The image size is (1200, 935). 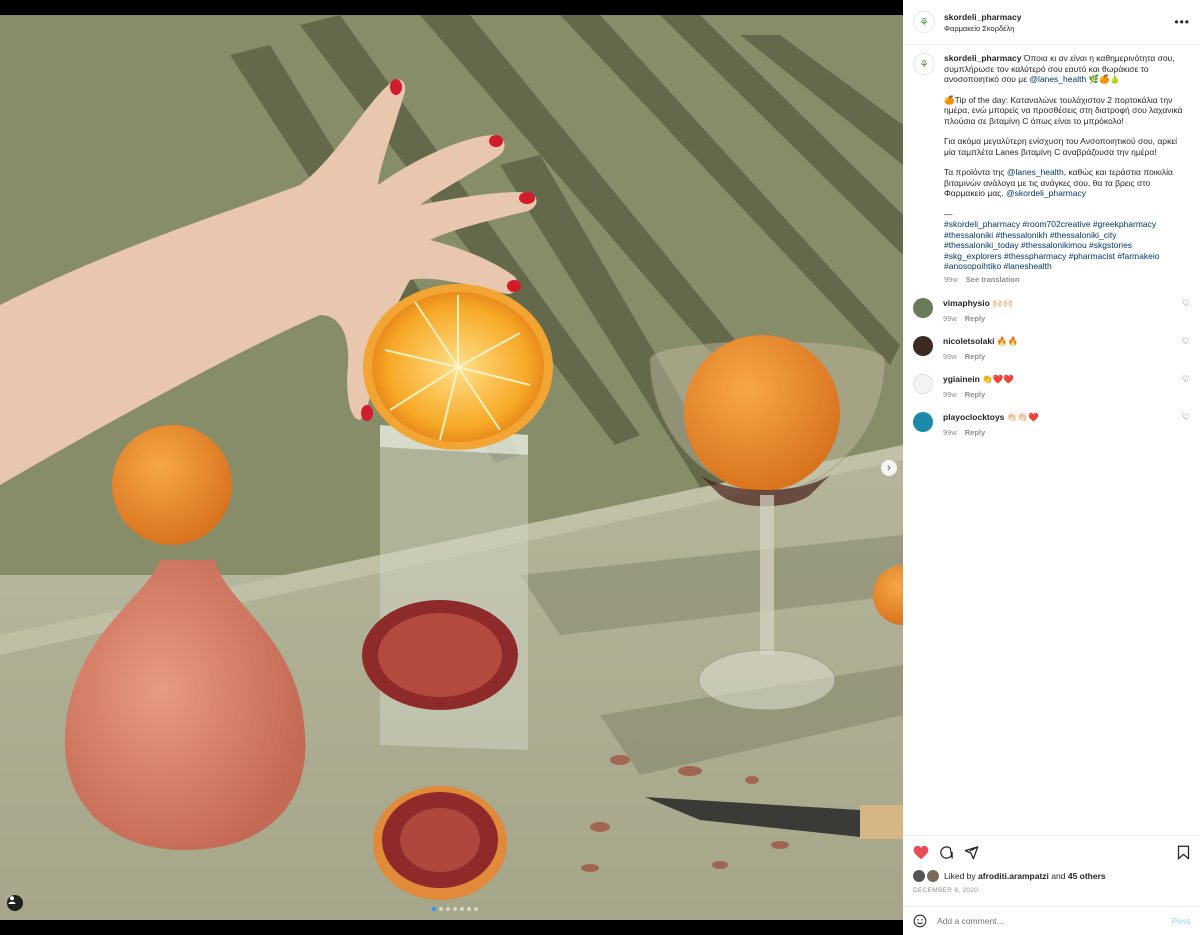 I want to click on comment-text: 👏❤️❤️, so click(x=998, y=379).